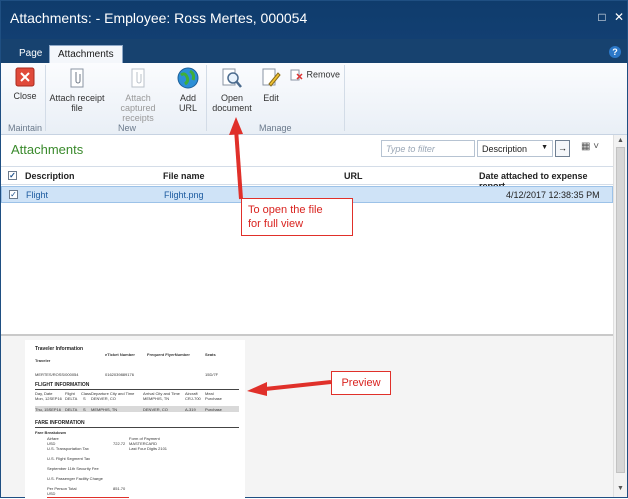  I want to click on preview-callout: Preview, so click(361, 383).